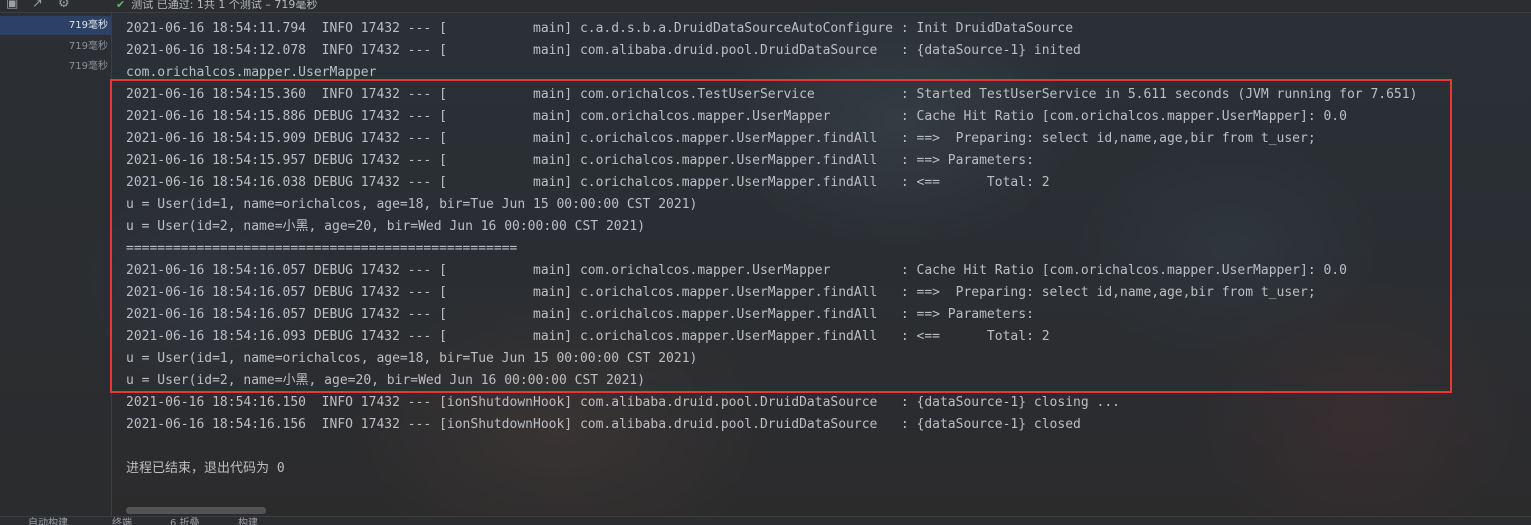 This screenshot has width=1531, height=525. What do you see at coordinates (64, 5) in the screenshot?
I see `gear-icon: ⚙` at bounding box center [64, 5].